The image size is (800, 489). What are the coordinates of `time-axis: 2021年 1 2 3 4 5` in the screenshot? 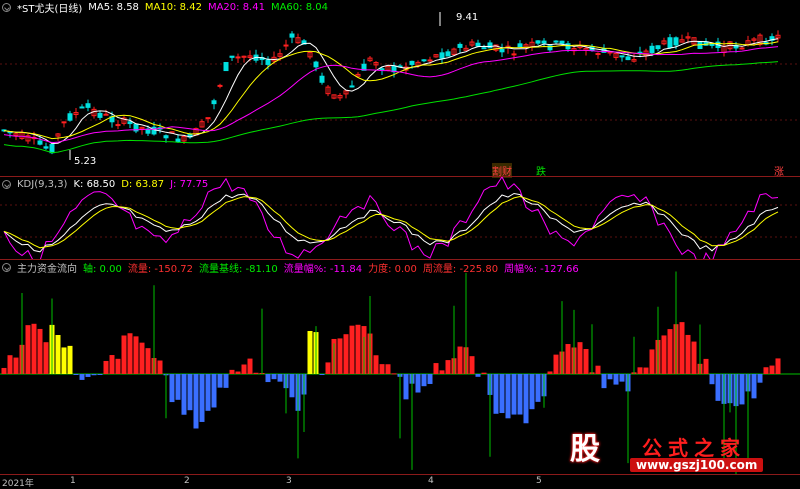 It's located at (400, 481).